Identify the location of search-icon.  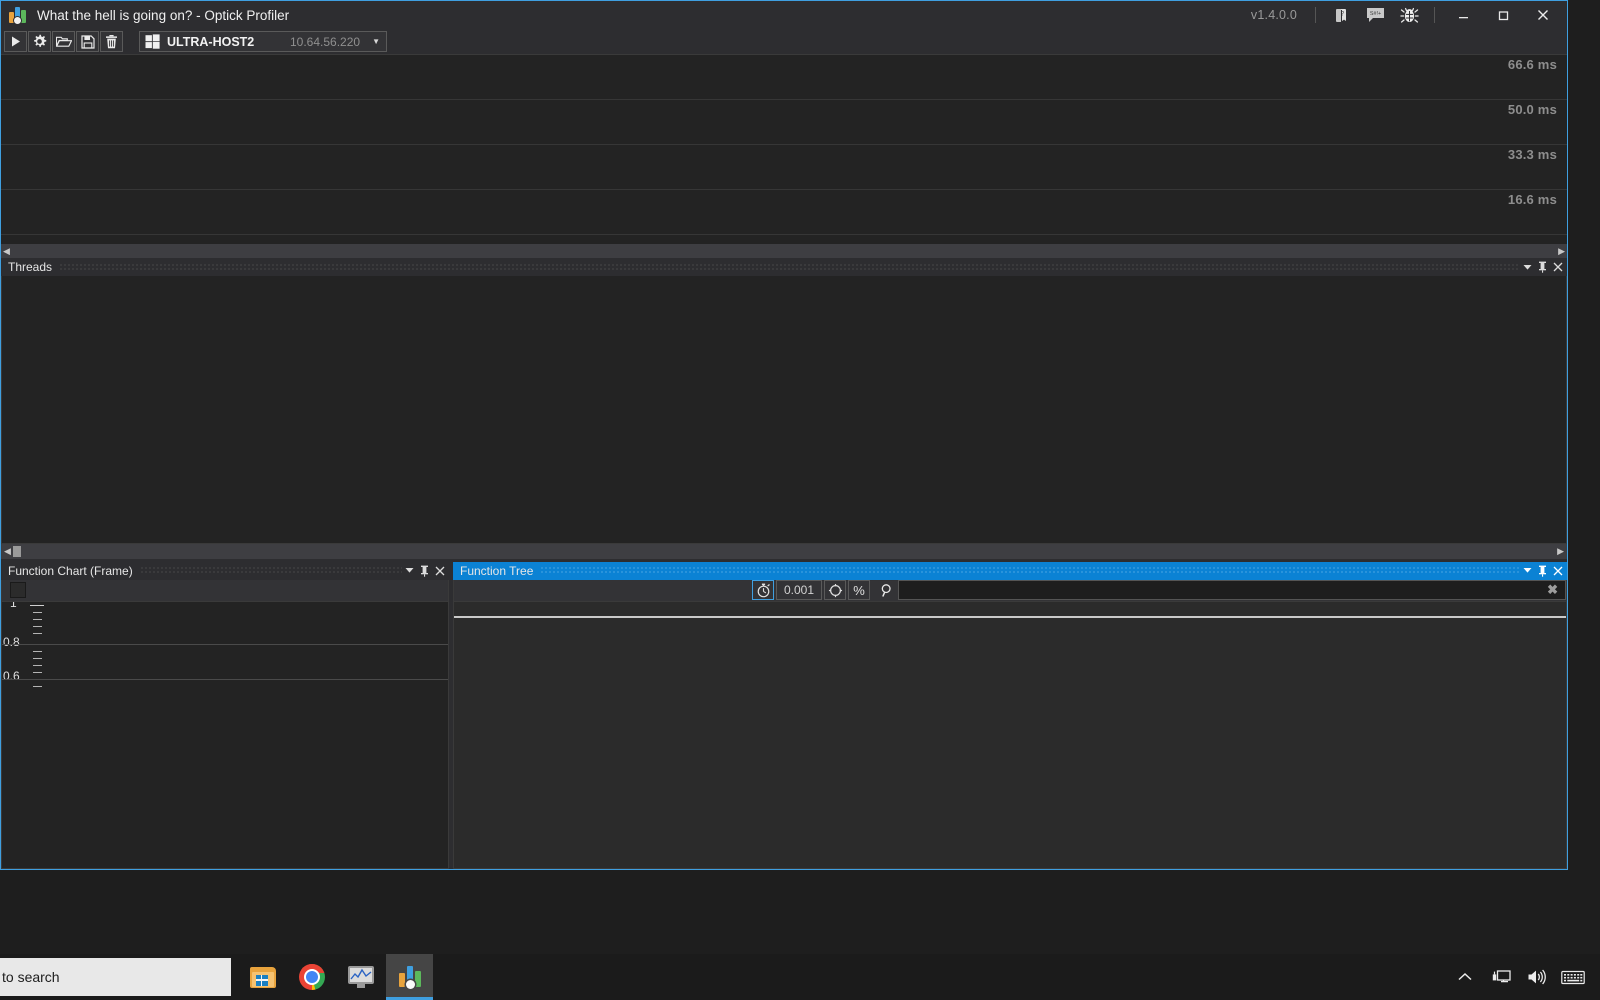
(887, 590).